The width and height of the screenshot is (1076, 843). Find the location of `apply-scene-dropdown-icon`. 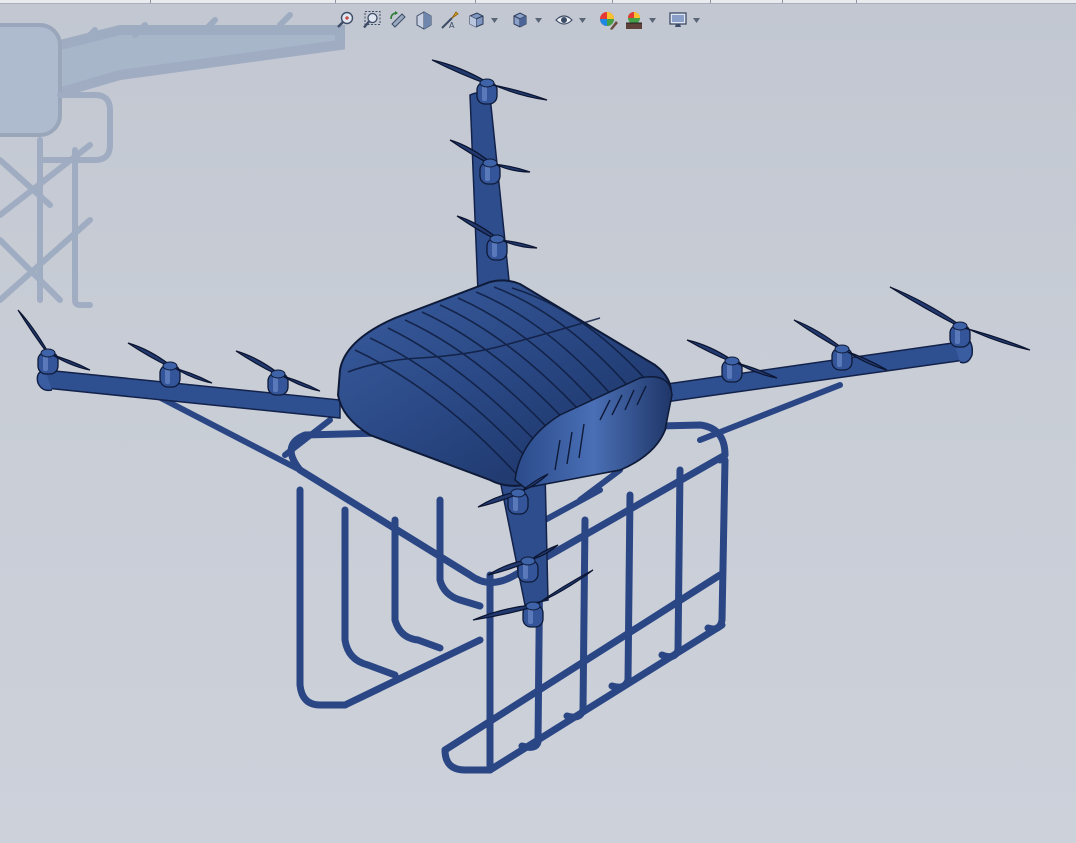

apply-scene-dropdown-icon is located at coordinates (652, 20).